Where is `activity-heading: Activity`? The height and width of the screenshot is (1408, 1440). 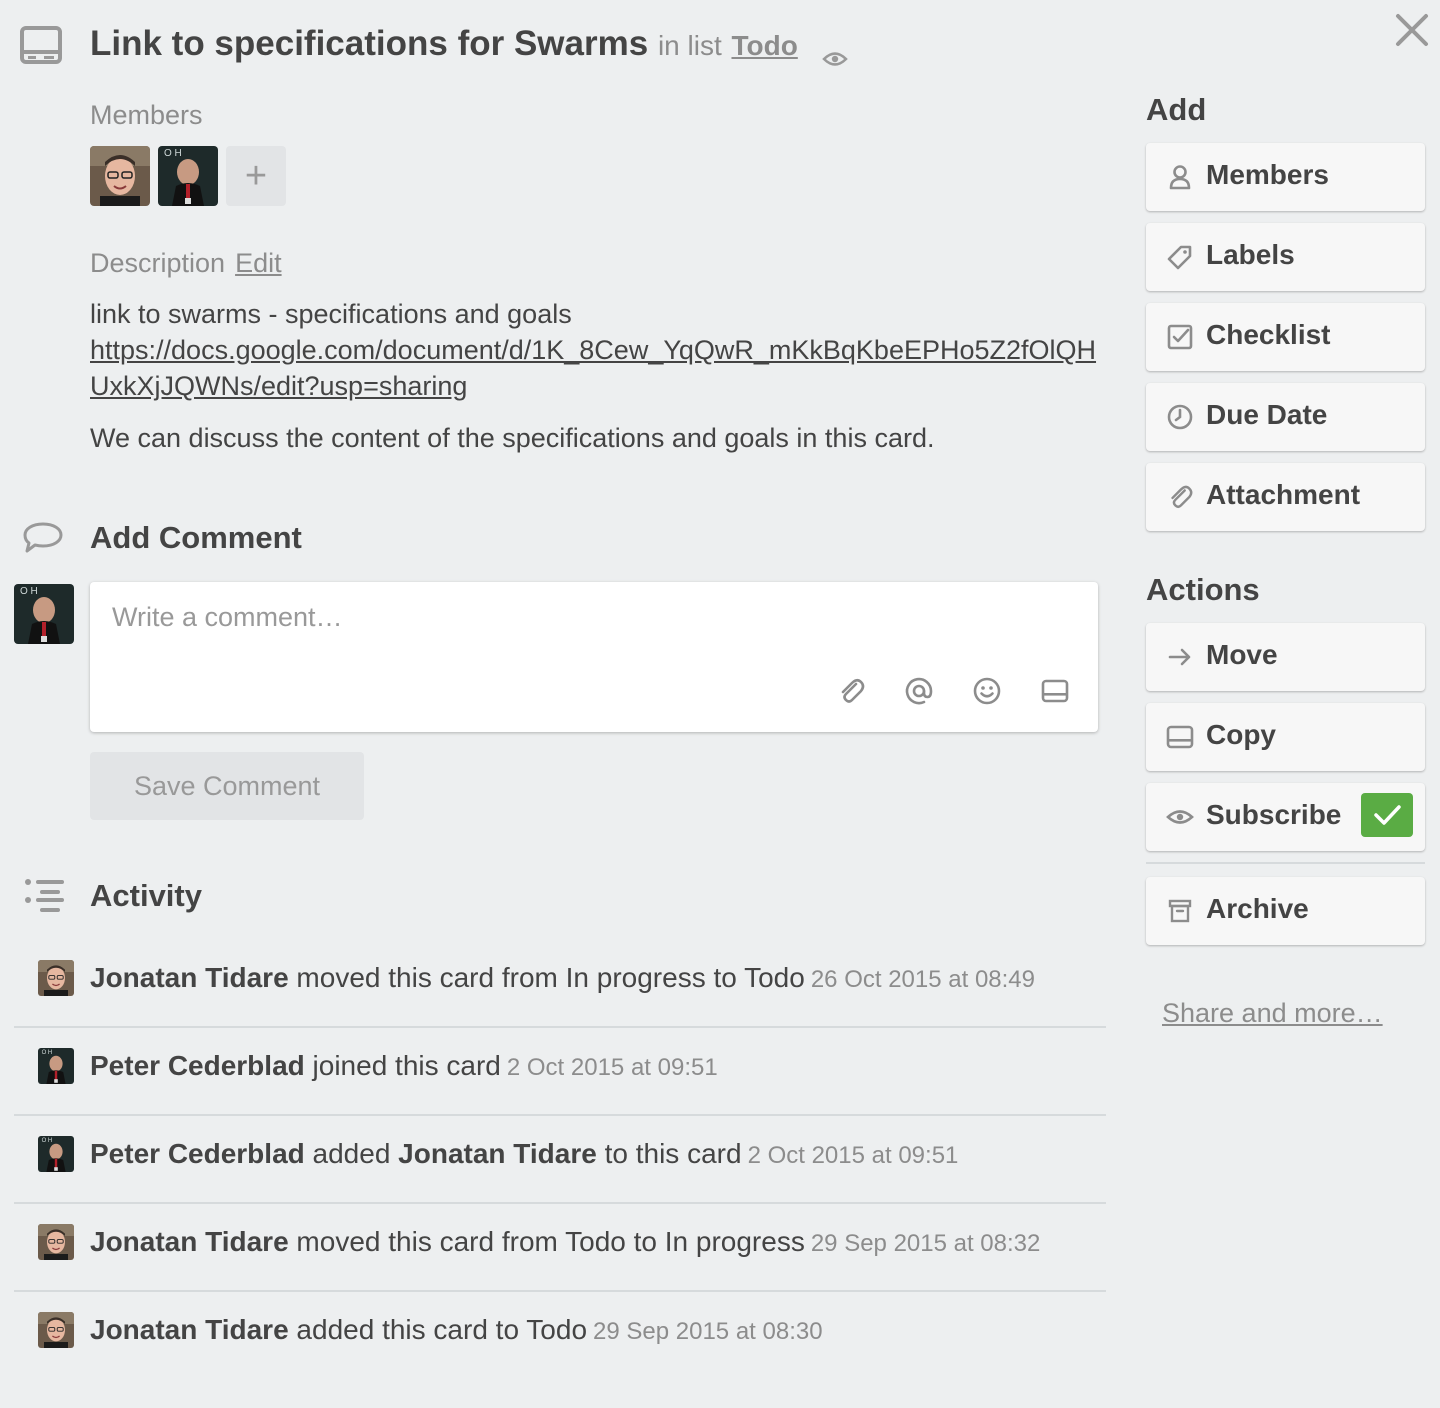
activity-heading: Activity is located at coordinates (146, 895).